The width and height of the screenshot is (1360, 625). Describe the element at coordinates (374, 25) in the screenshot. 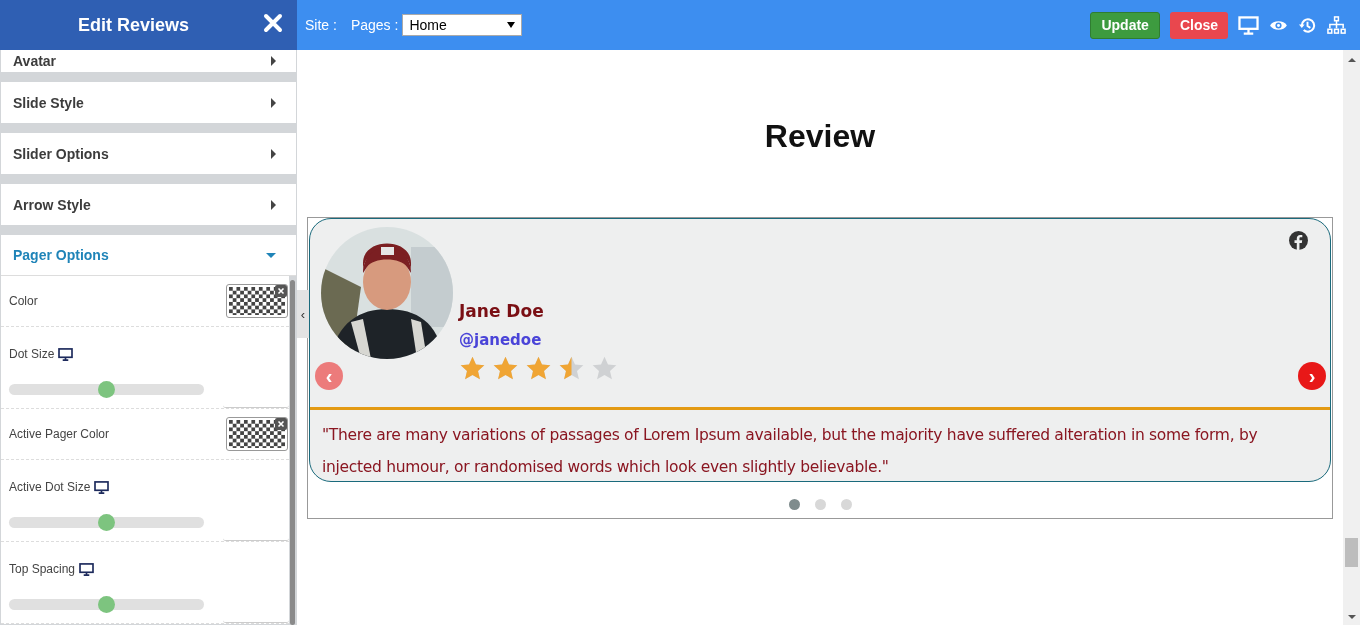

I see `pages-label: Pages :` at that location.